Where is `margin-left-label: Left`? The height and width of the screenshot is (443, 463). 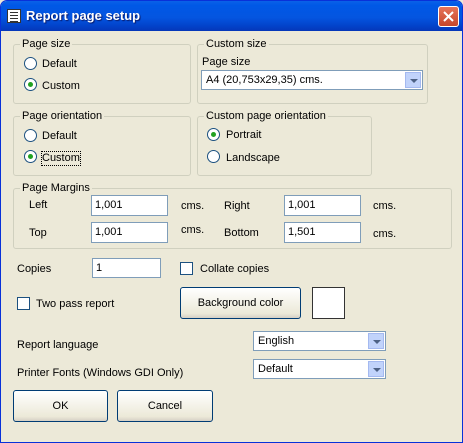
margin-left-label: Left is located at coordinates (38, 205).